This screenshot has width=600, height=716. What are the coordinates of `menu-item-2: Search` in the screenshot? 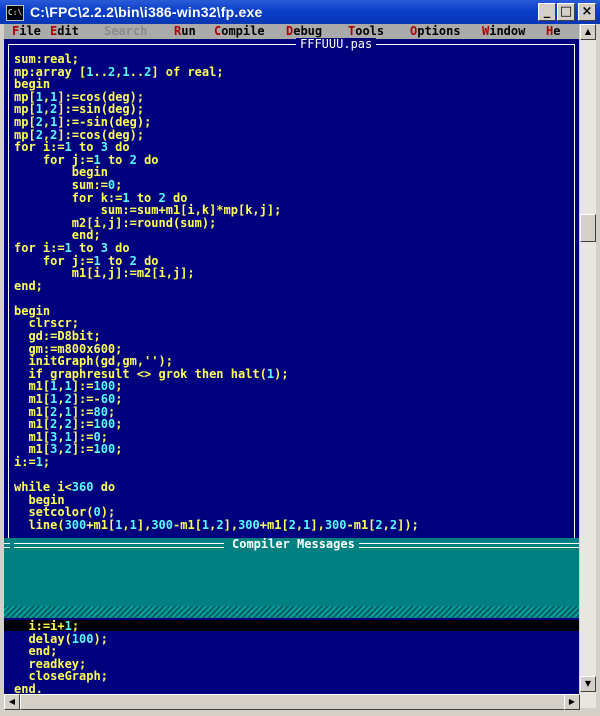 It's located at (125, 31).